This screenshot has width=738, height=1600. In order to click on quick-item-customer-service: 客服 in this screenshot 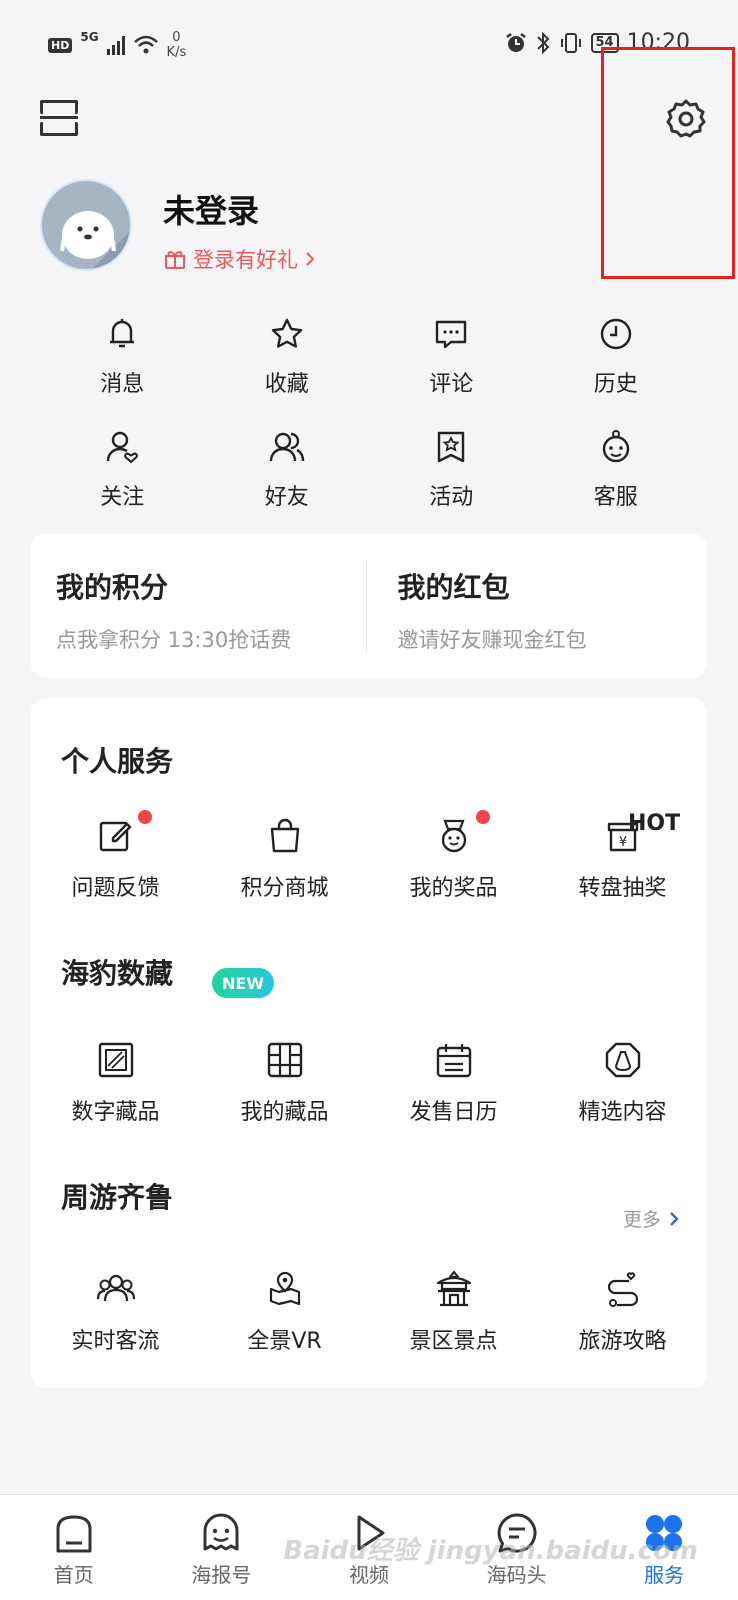, I will do `click(616, 485)`.